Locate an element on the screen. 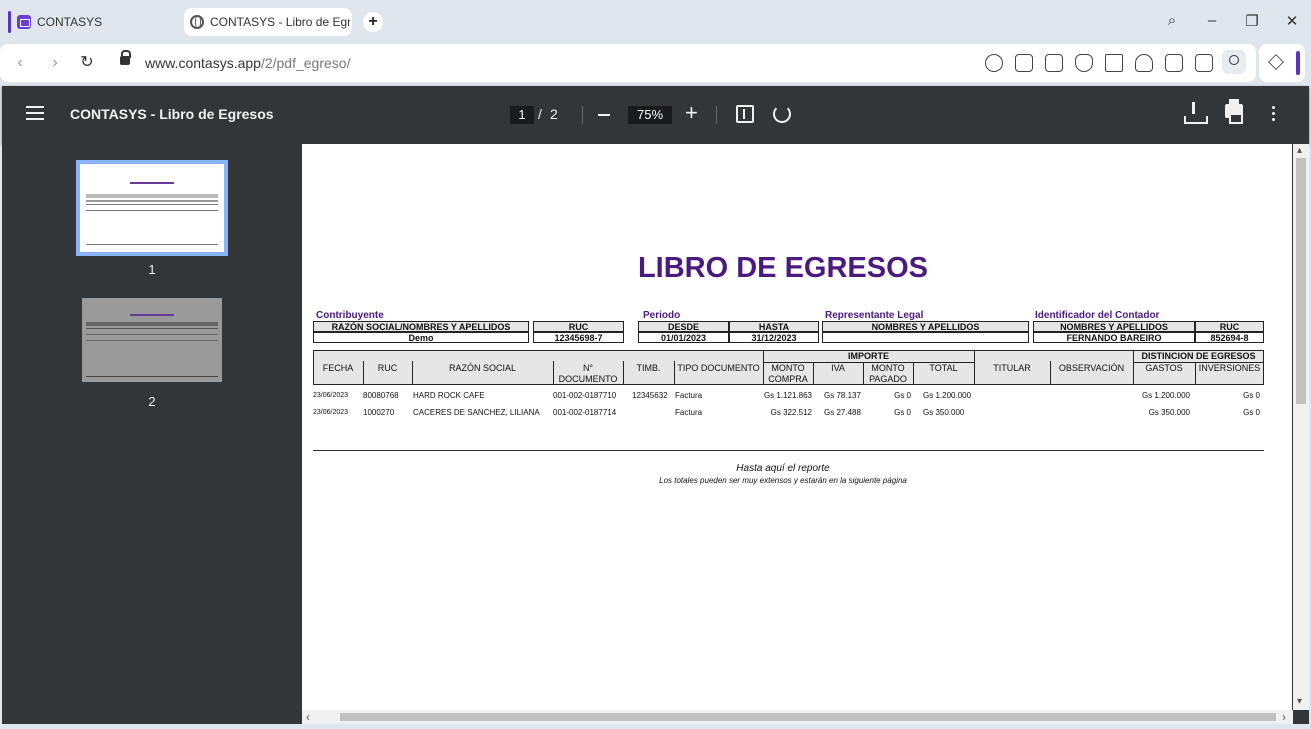  row-ruc: 80080768 is located at coordinates (381, 395).